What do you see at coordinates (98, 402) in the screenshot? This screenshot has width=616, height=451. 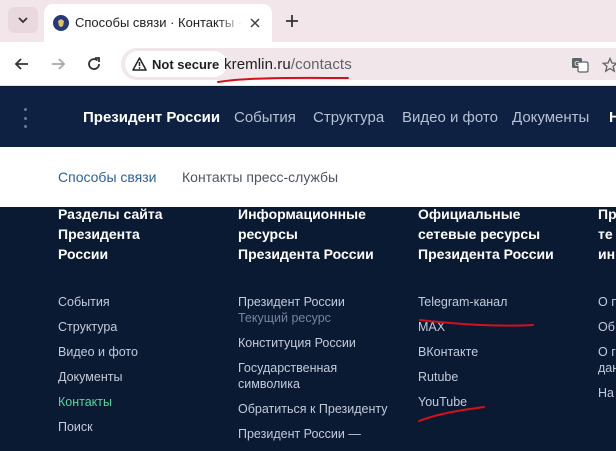 I see `link-contacts-active: Контакты` at bounding box center [98, 402].